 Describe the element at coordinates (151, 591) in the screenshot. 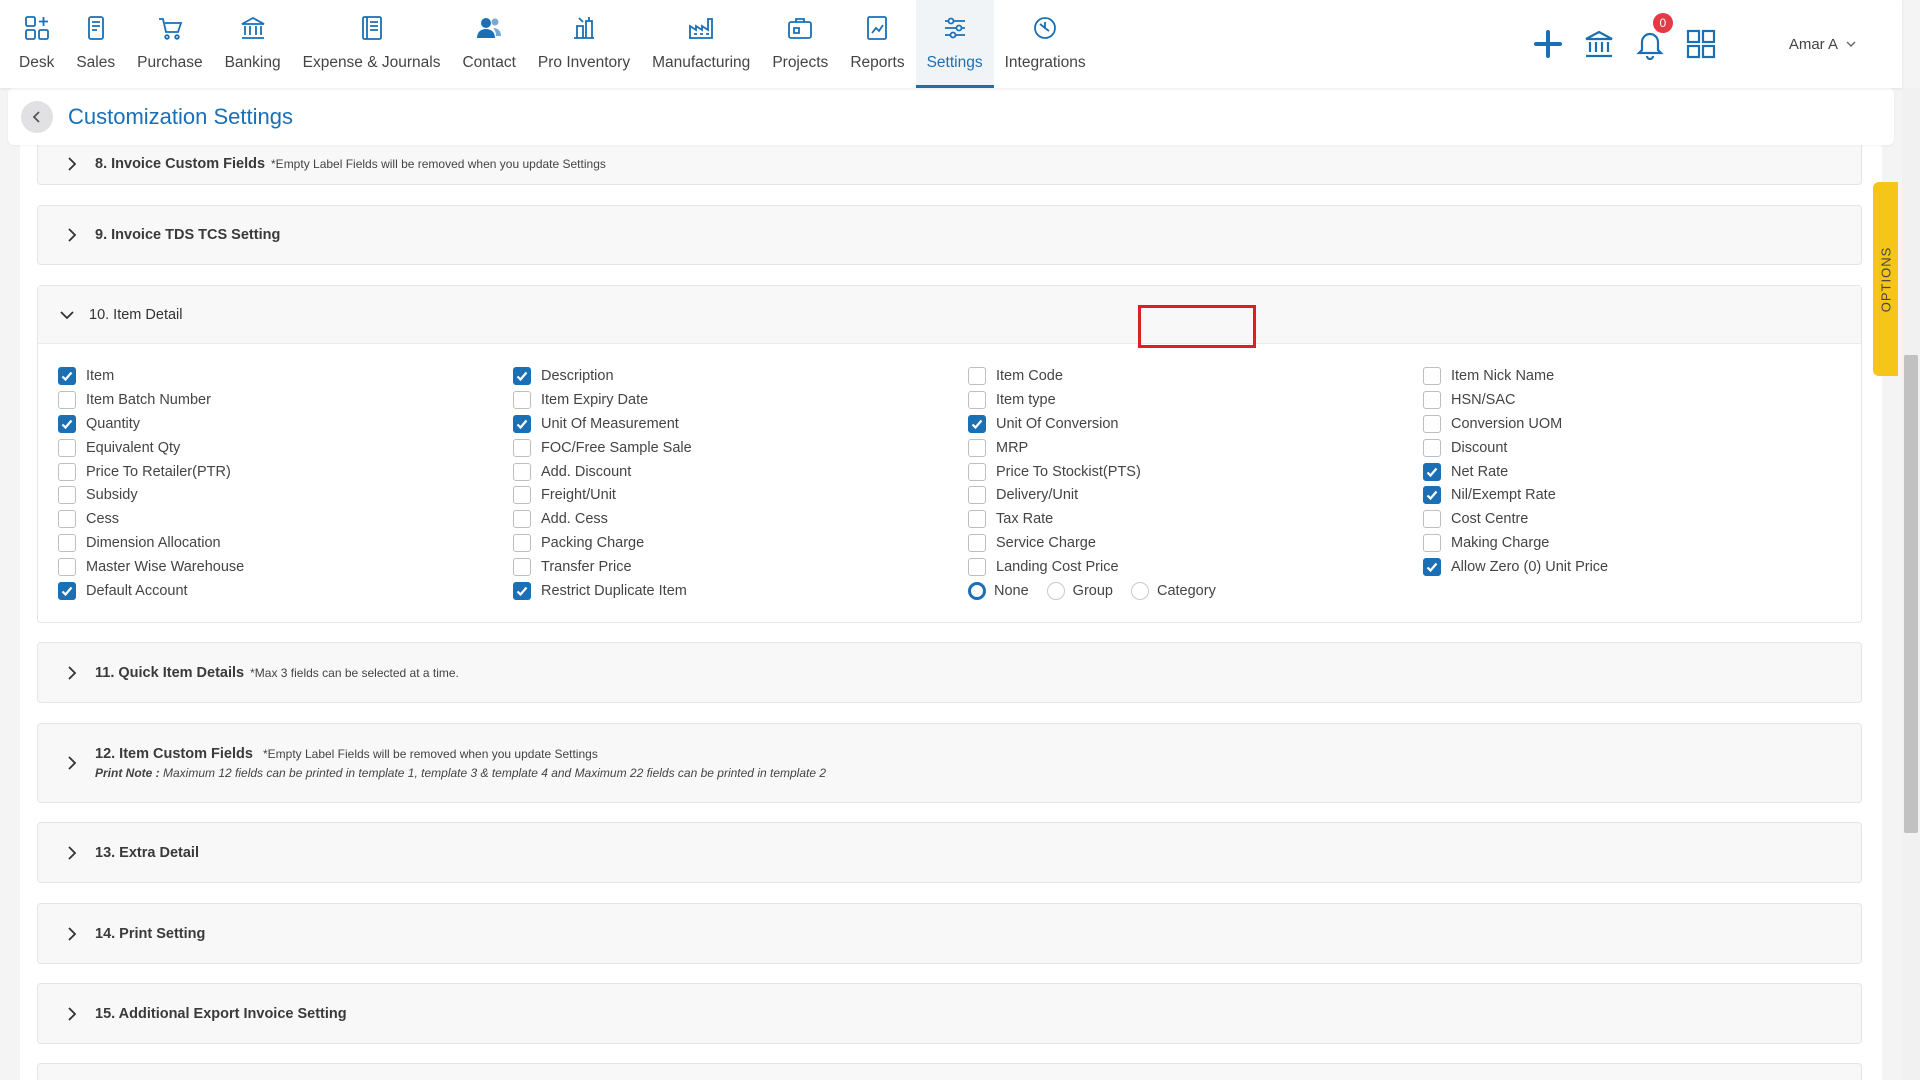

I see `option-checkbox-row: Default Account` at that location.